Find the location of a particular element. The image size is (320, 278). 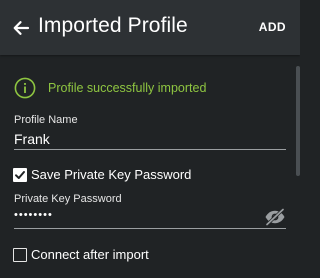

arrow-left-icon is located at coordinates (21, 28).